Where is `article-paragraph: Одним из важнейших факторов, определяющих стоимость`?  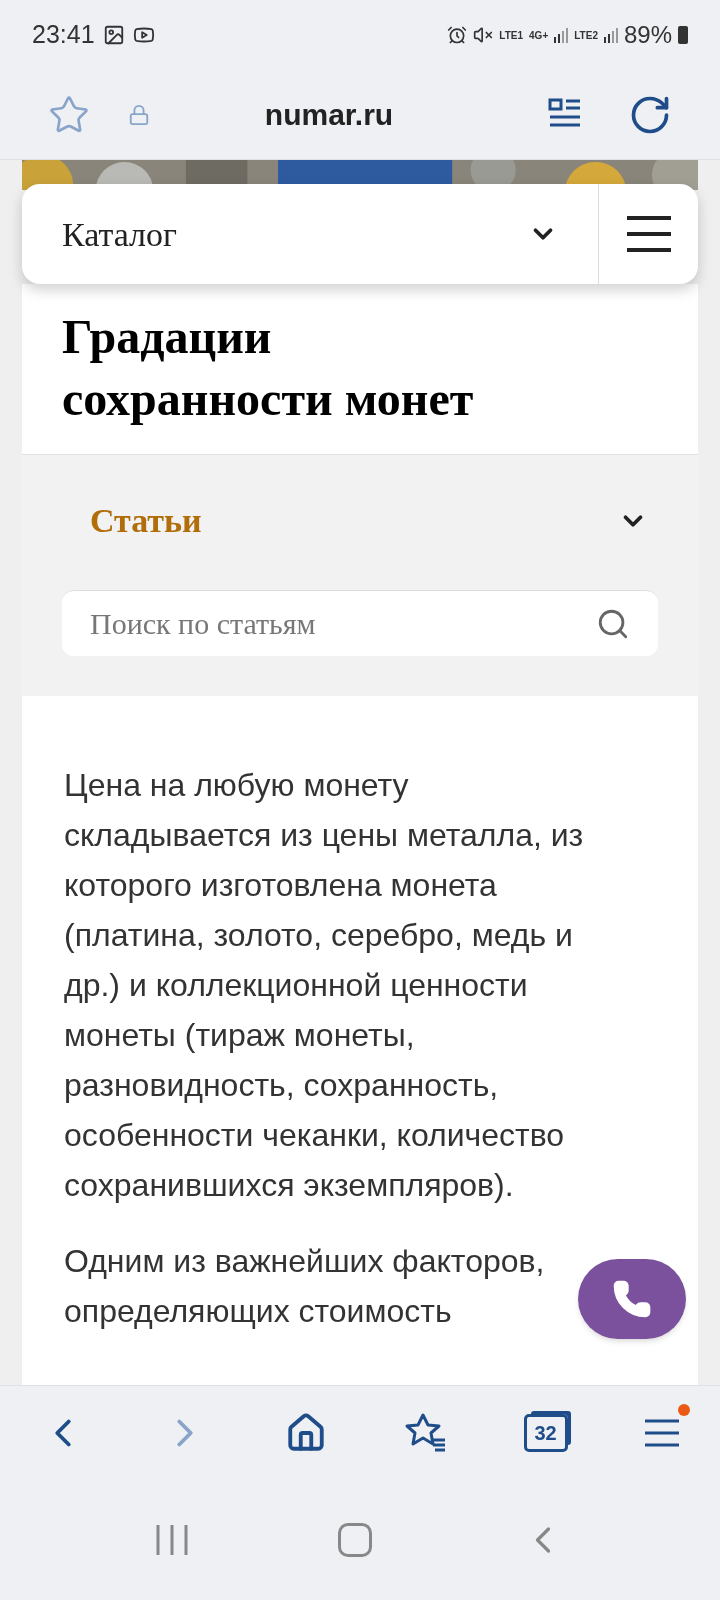
article-paragraph: Одним из важнейших факторов, определяющих стоимость is located at coordinates (305, 1286).